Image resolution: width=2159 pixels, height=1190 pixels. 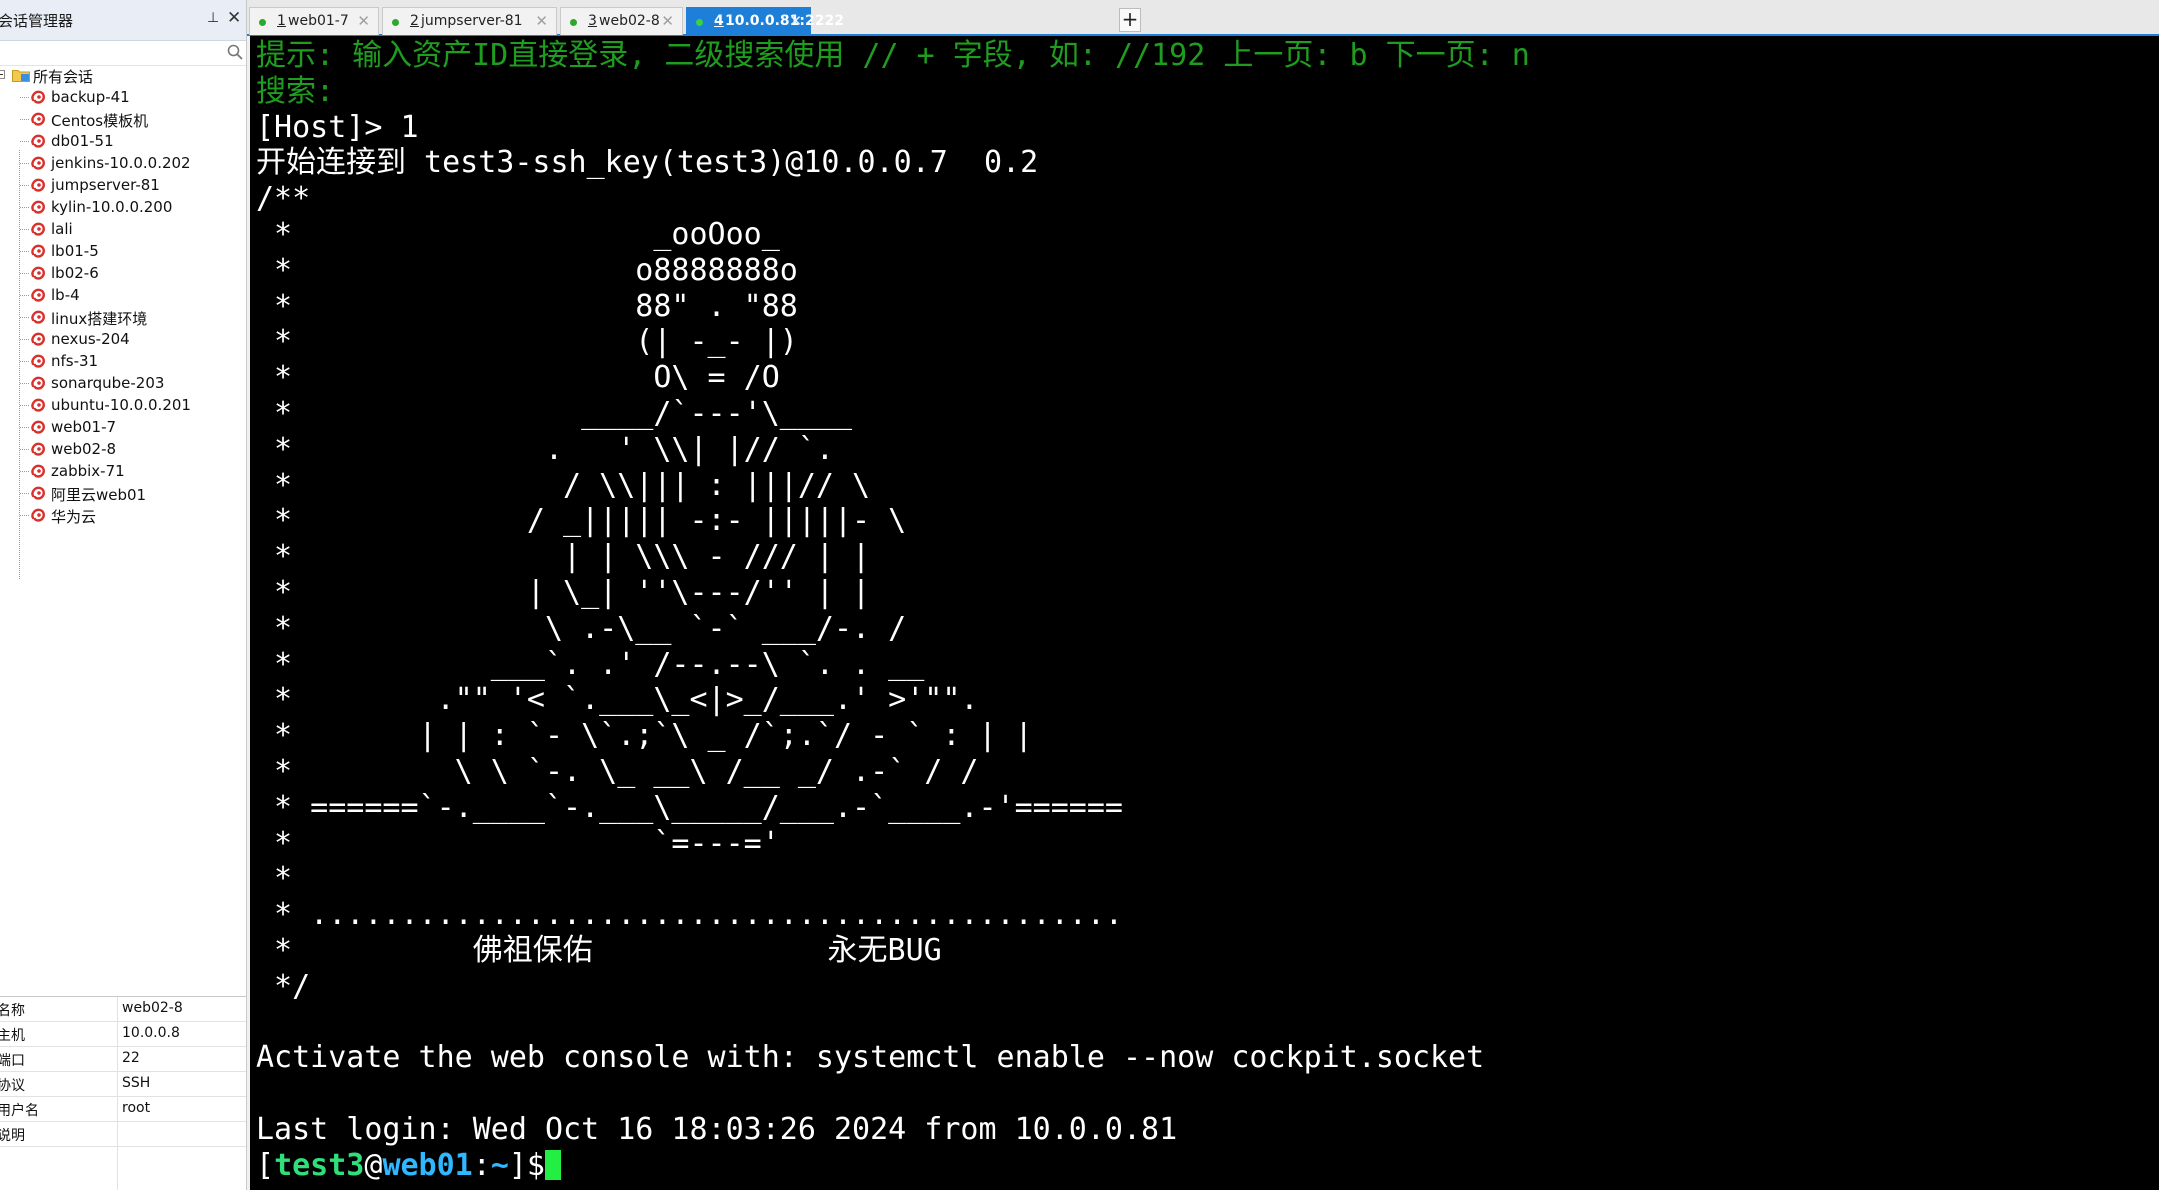 I want to click on session-item: web01-7, so click(x=123, y=427).